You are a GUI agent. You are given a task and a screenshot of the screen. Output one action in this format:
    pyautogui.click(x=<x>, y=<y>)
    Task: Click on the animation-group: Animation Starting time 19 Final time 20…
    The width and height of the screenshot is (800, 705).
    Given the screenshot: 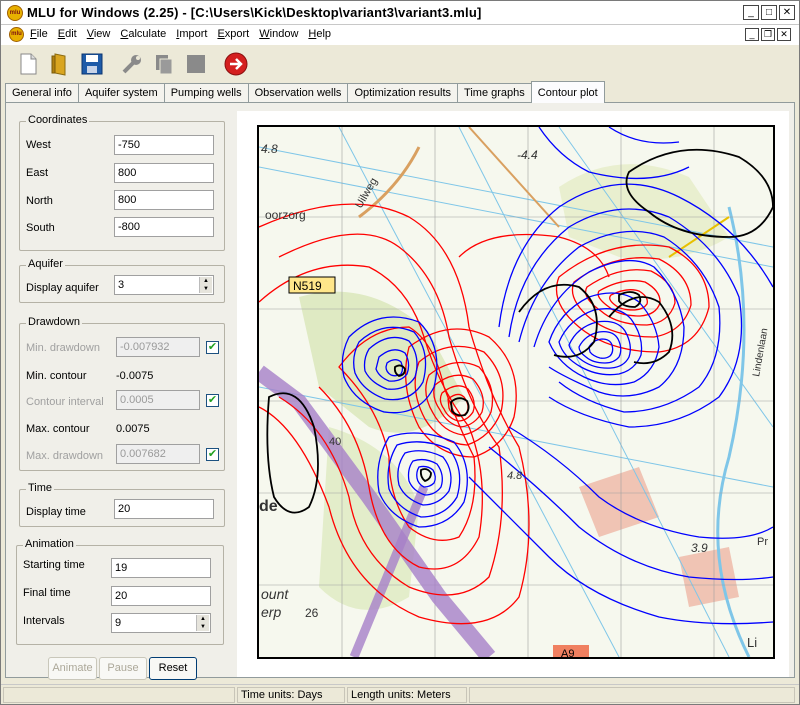 What is the action you would take?
    pyautogui.click(x=120, y=591)
    